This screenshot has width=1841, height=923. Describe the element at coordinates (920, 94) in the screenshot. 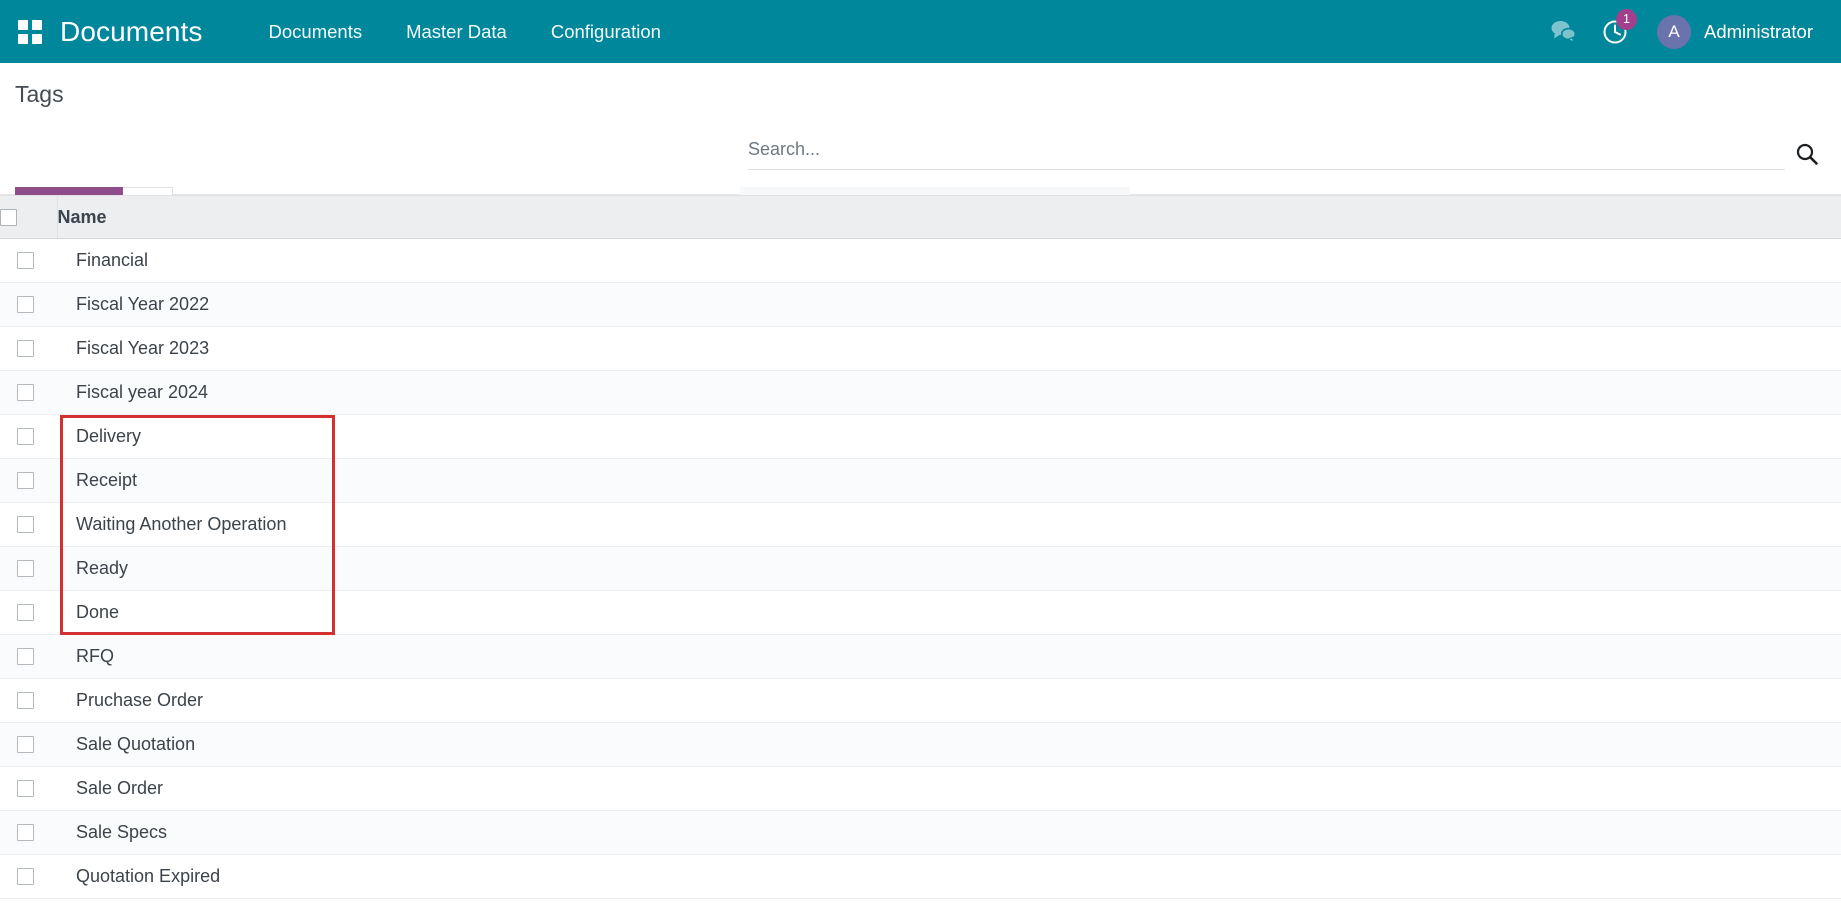

I see `control-panel-top-row: Tags` at that location.